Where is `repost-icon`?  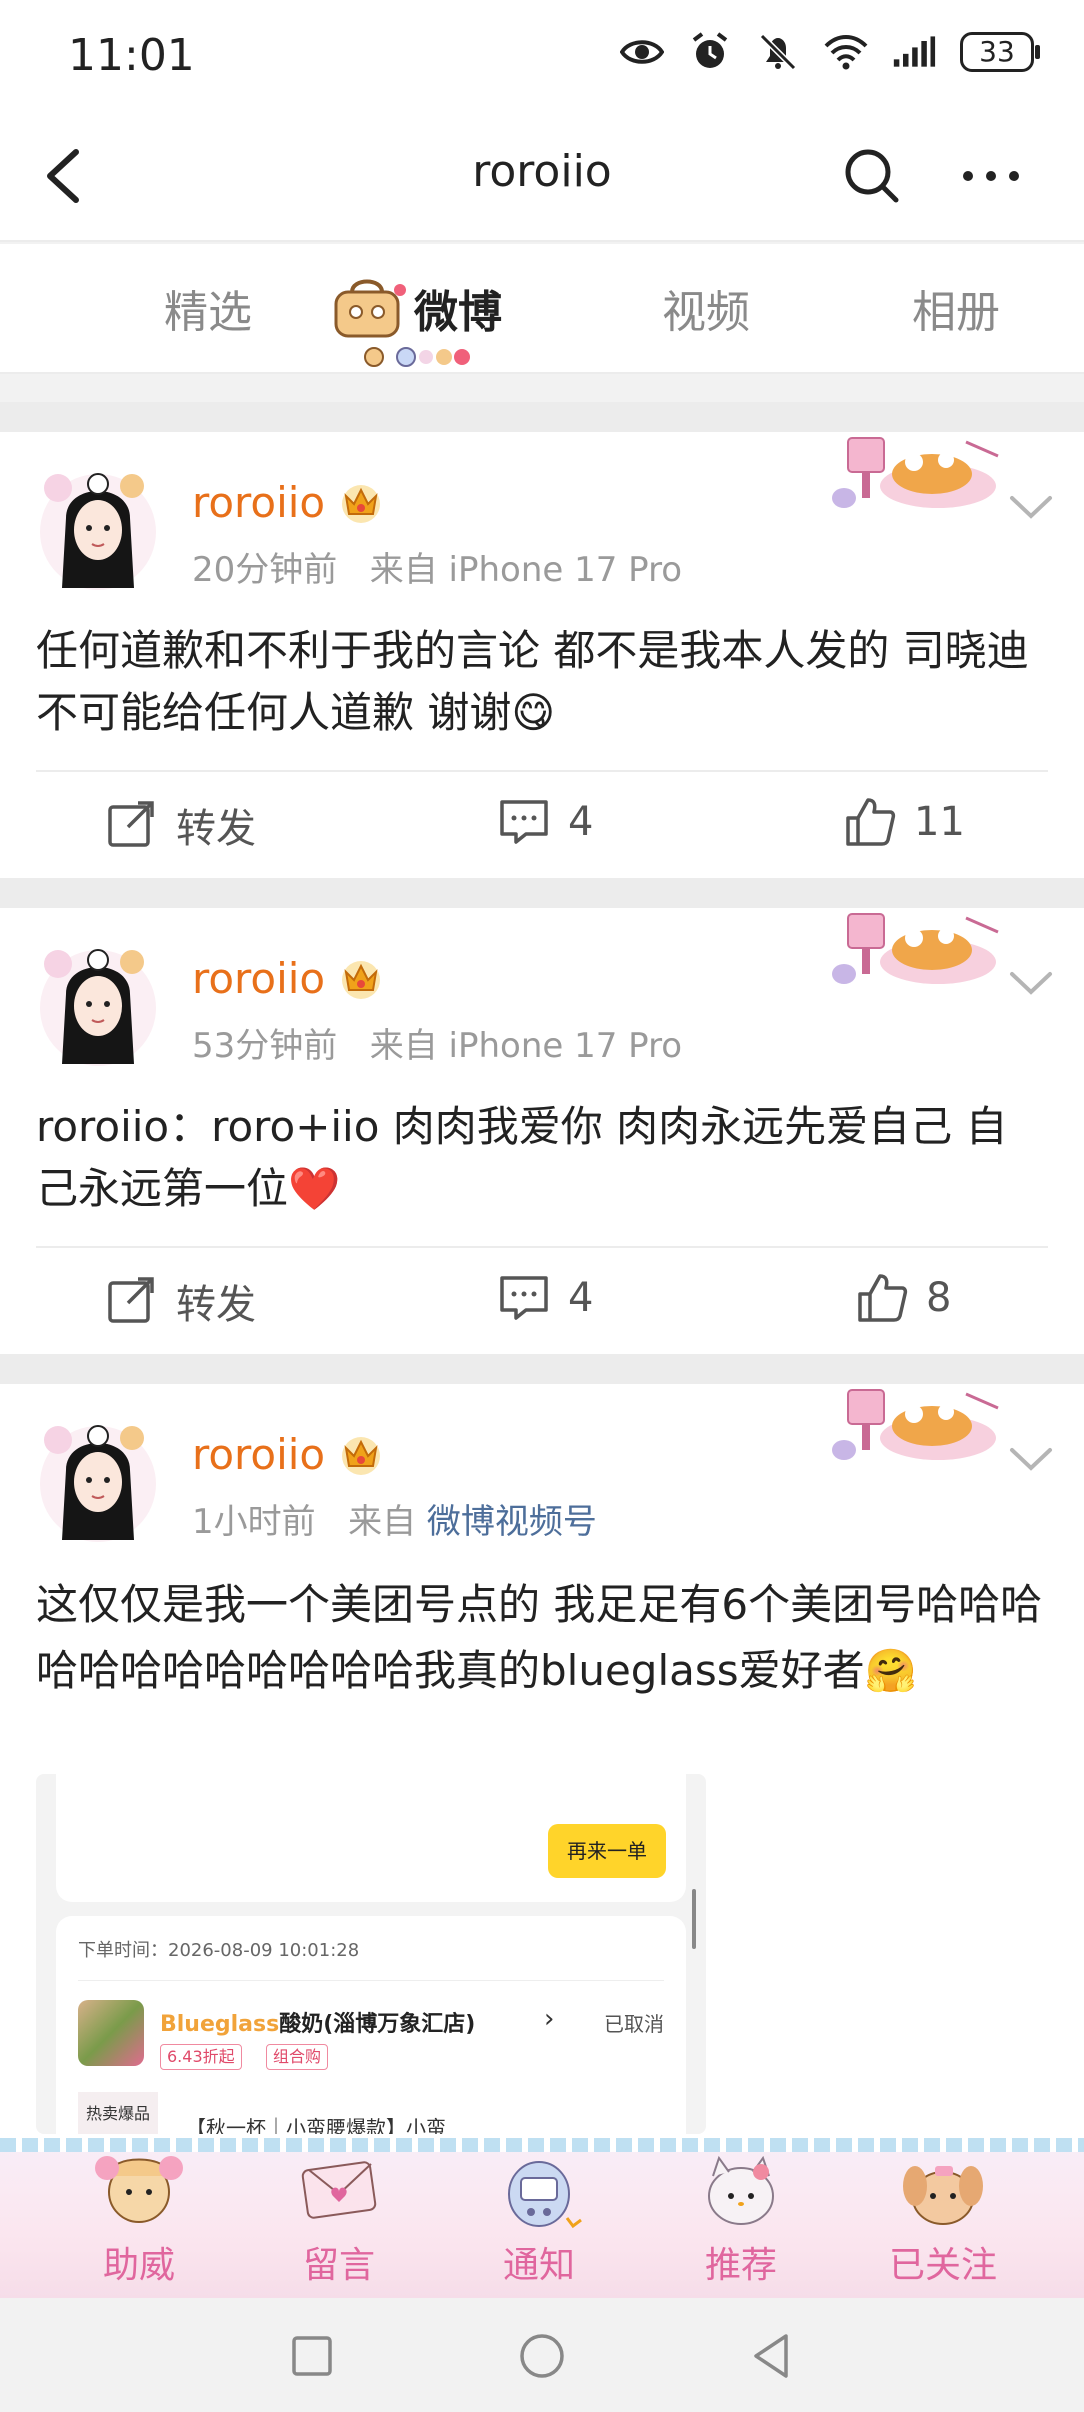 repost-icon is located at coordinates (131, 824).